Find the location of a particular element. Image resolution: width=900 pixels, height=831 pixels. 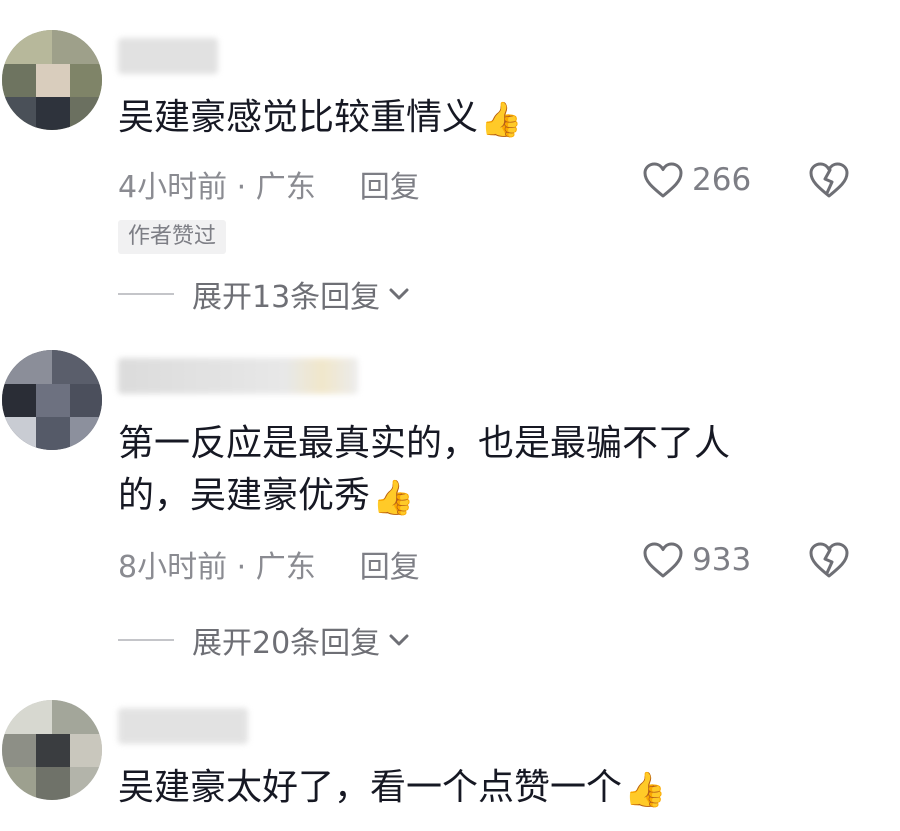

comment-meta: 8小时前 · 广东 回复 is located at coordinates (269, 564).